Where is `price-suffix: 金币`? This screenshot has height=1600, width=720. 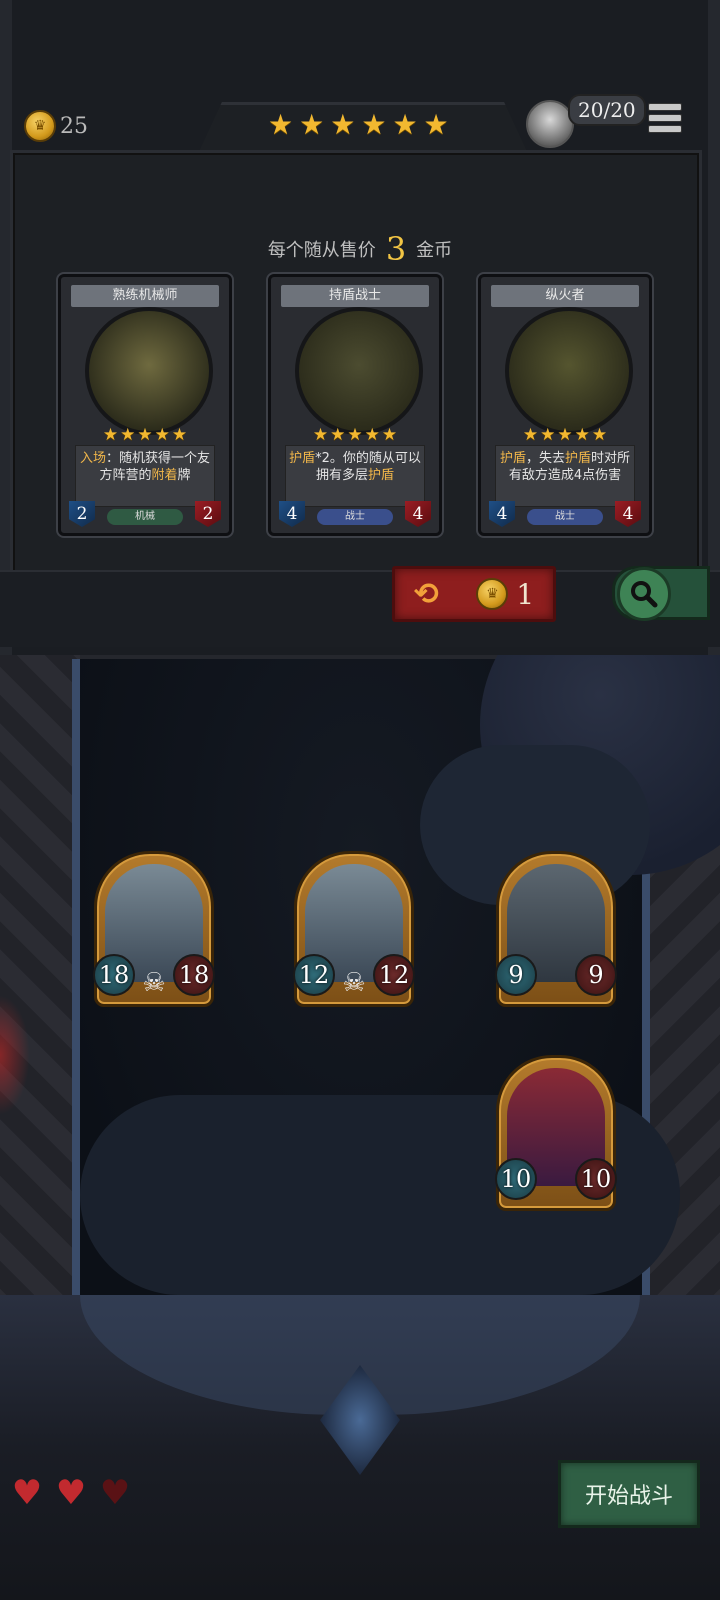
price-suffix: 金币 is located at coordinates (434, 250).